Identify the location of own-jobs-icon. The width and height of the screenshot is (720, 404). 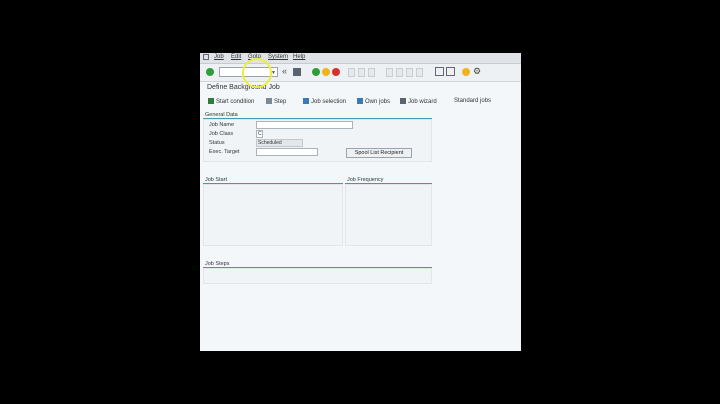
(360, 101).